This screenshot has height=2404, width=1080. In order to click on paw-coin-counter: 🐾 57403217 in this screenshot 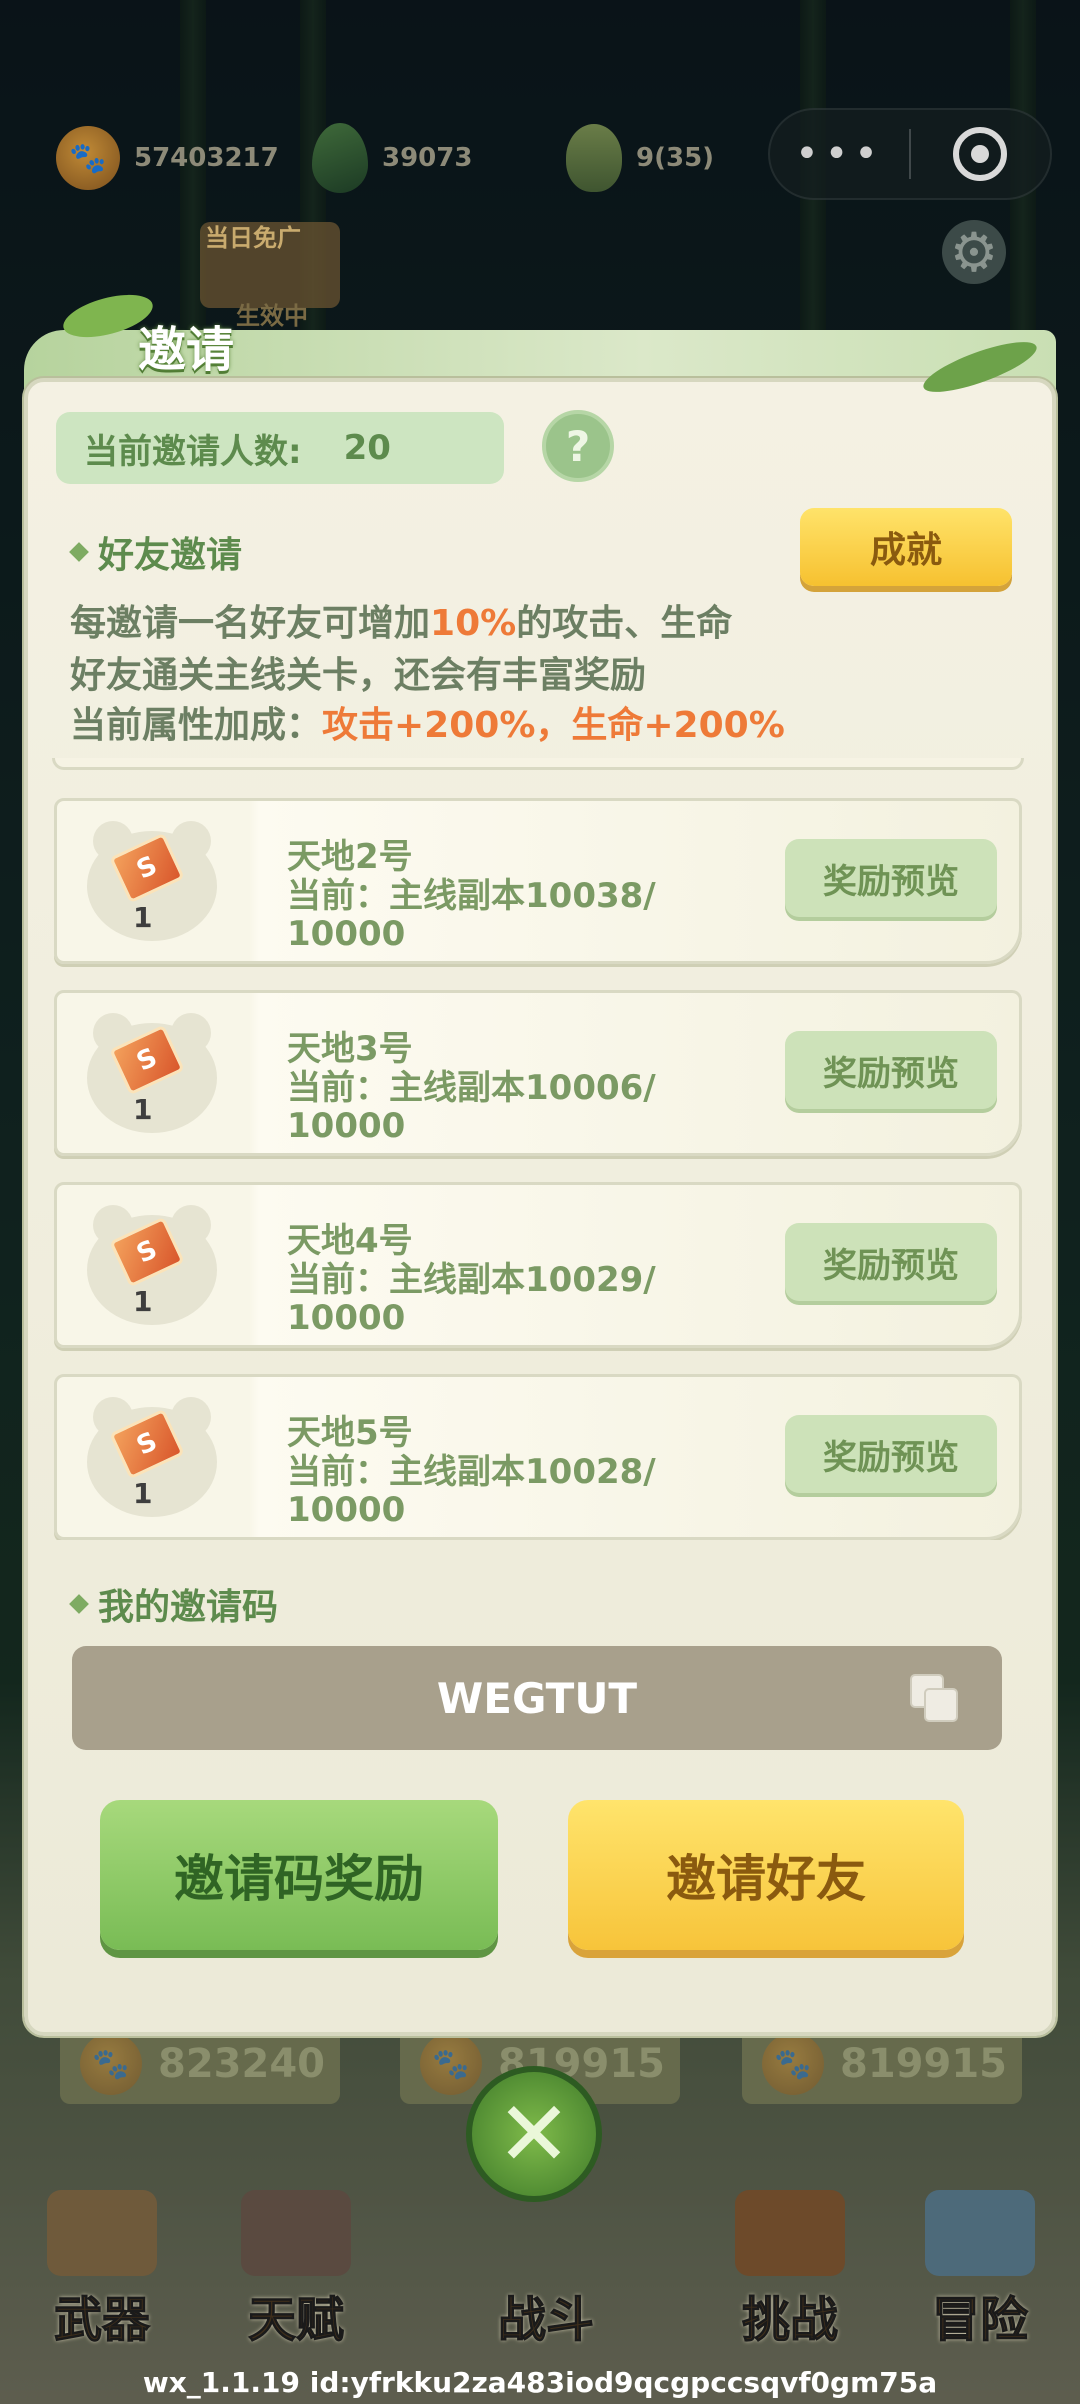, I will do `click(167, 158)`.